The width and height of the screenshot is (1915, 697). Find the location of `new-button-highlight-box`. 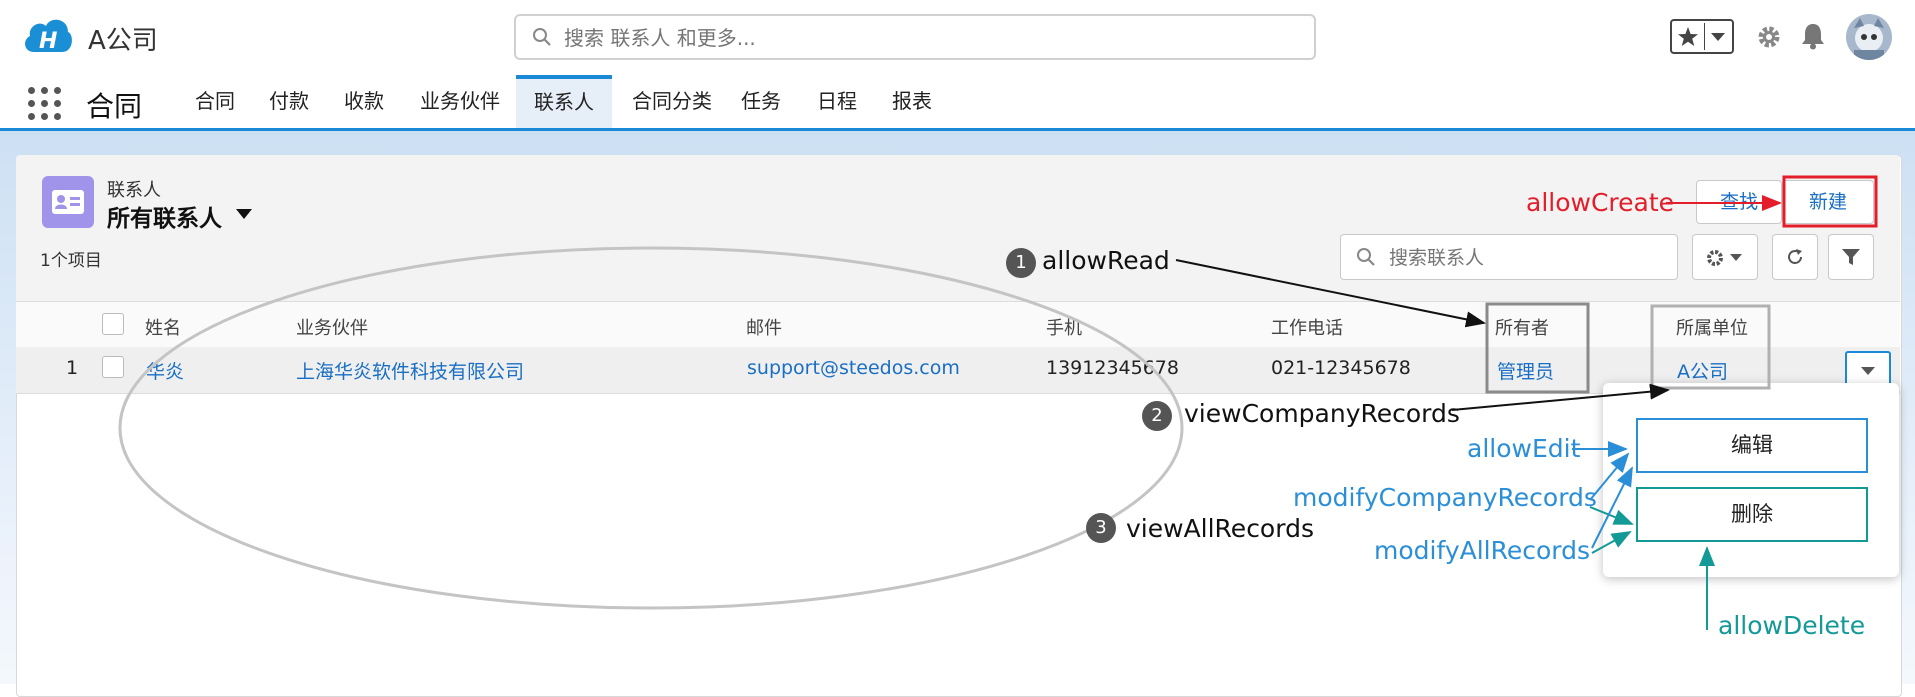

new-button-highlight-box is located at coordinates (1830, 201).